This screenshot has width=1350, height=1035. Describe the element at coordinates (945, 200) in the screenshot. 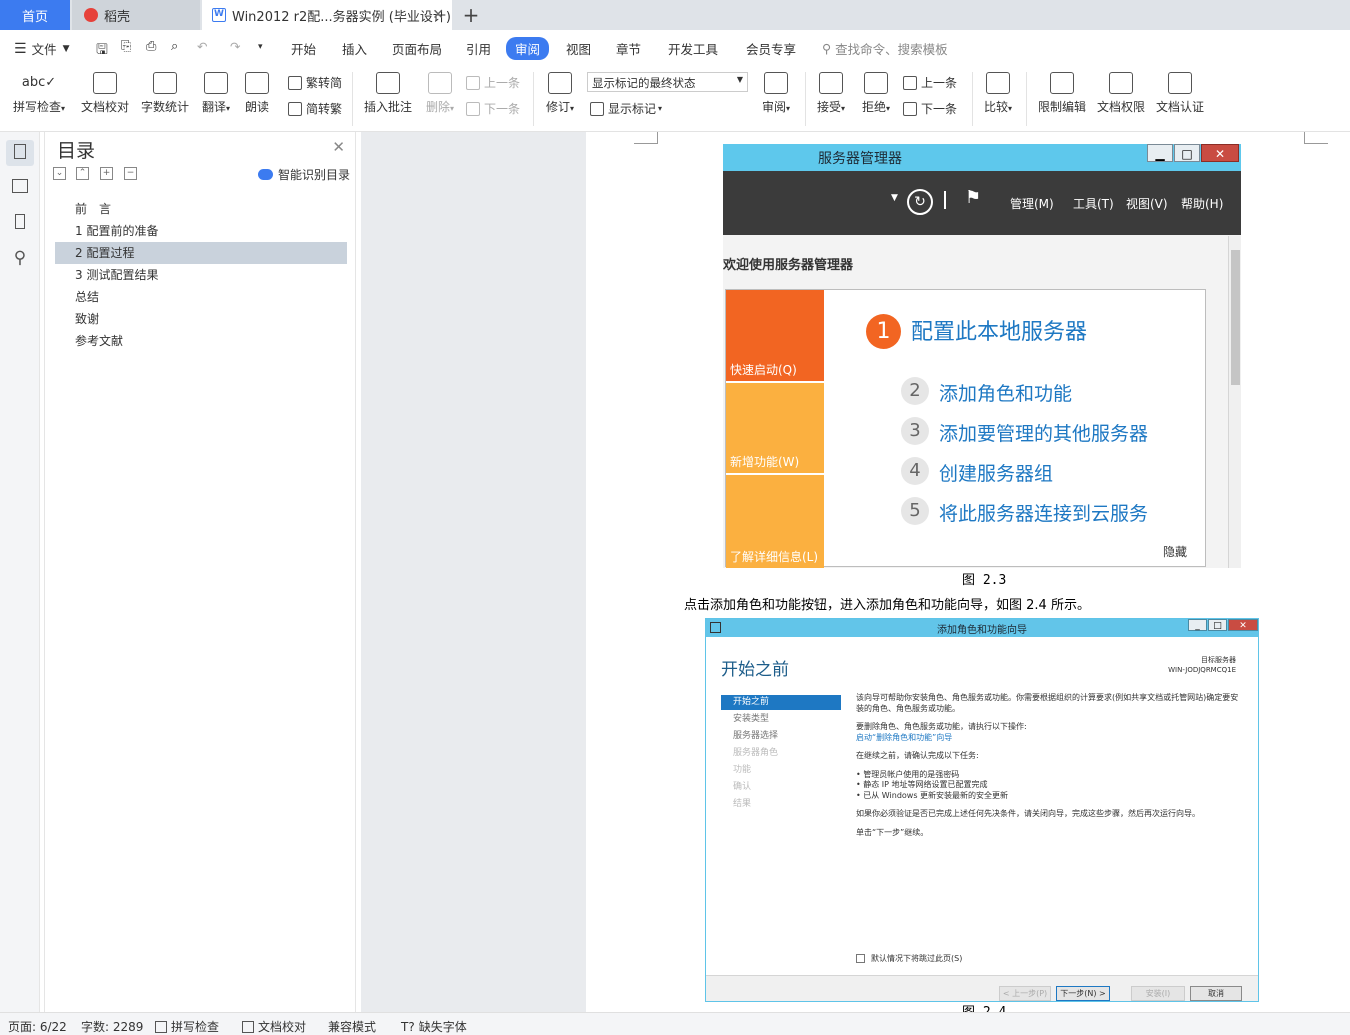

I see `toolbar-divider` at that location.